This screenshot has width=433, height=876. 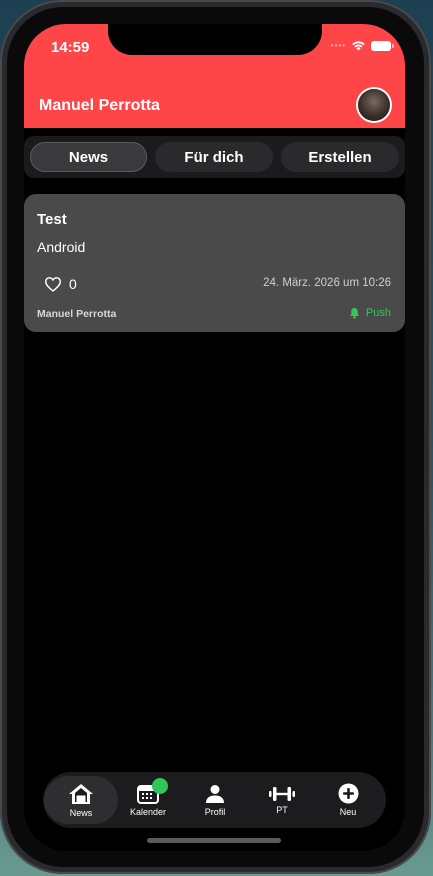 What do you see at coordinates (148, 811) in the screenshot?
I see `tab-label-kalender: Kalender` at bounding box center [148, 811].